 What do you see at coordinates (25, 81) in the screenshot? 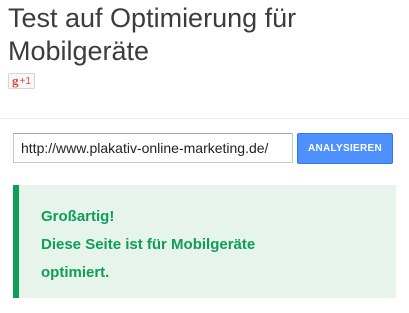
I see `plus-one-label: +1` at bounding box center [25, 81].